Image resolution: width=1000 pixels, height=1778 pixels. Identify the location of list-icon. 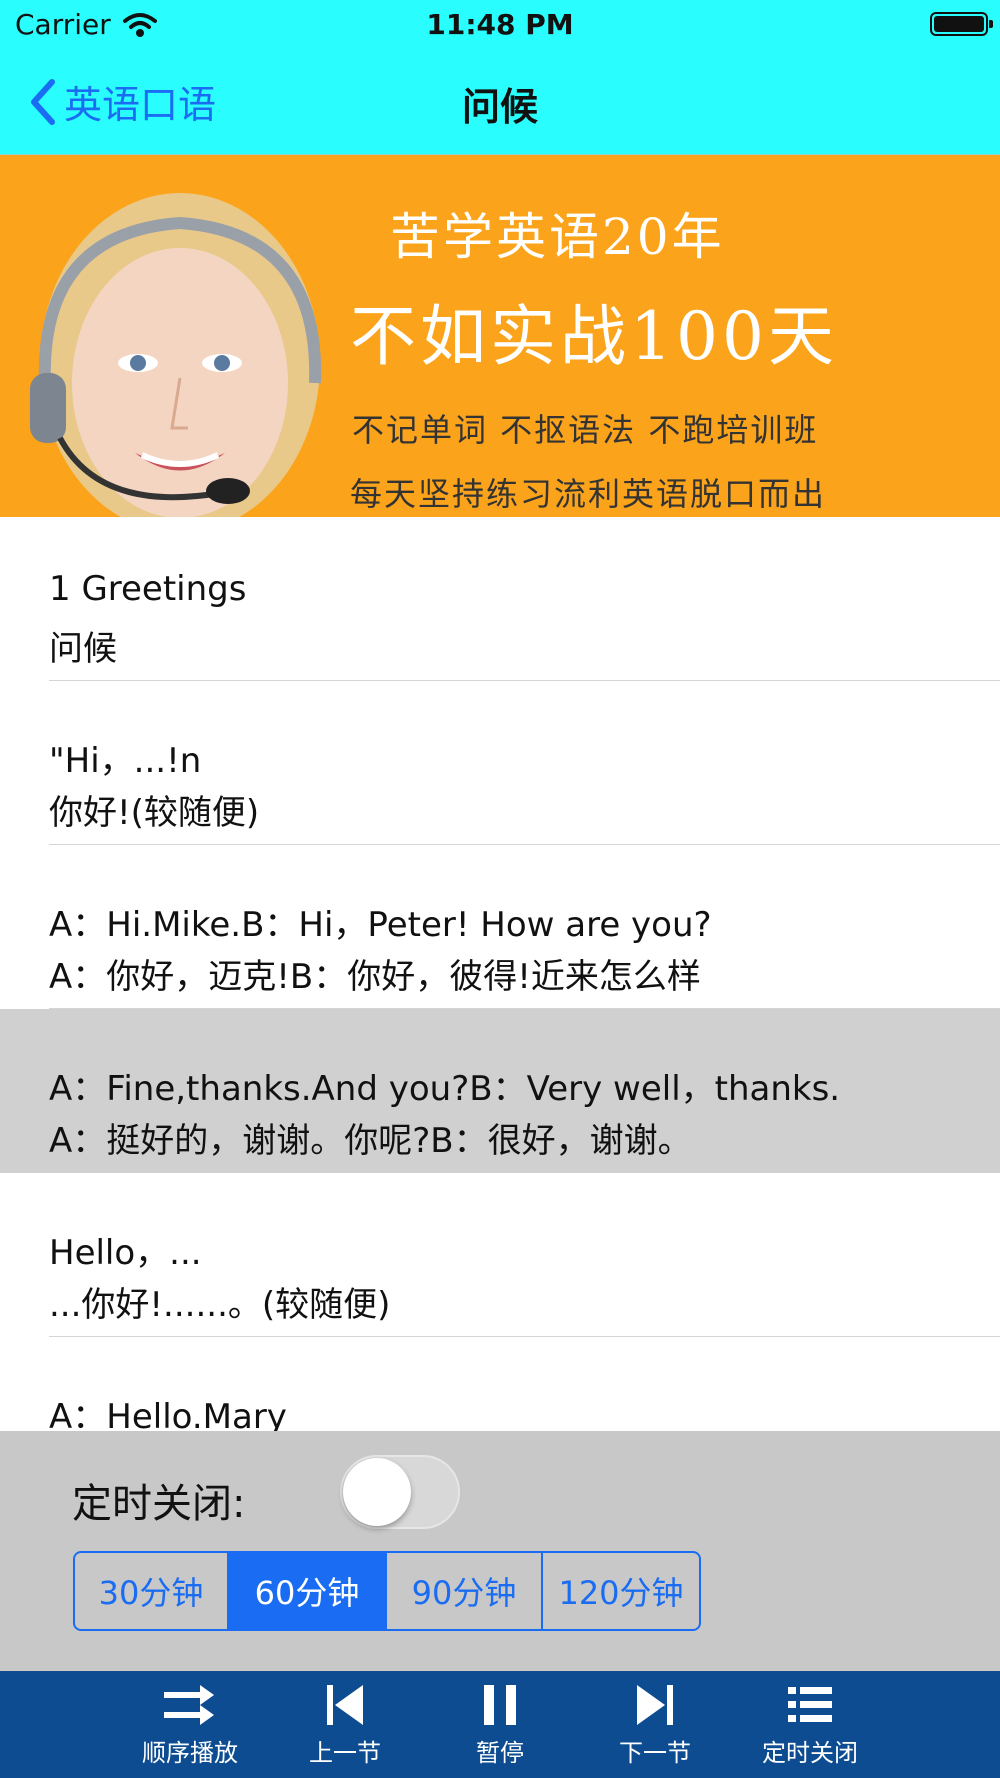
(810, 1704).